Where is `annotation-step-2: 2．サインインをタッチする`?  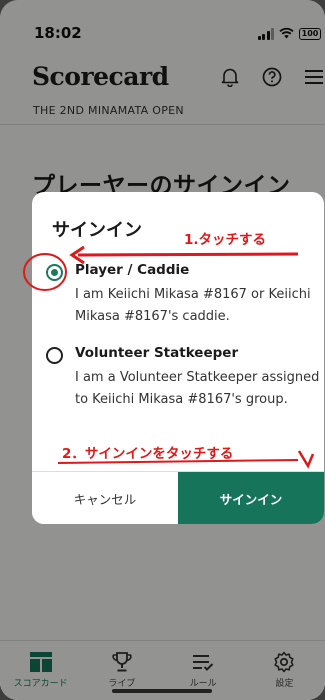
annotation-step-2: 2．サインインをタッチする is located at coordinates (148, 454).